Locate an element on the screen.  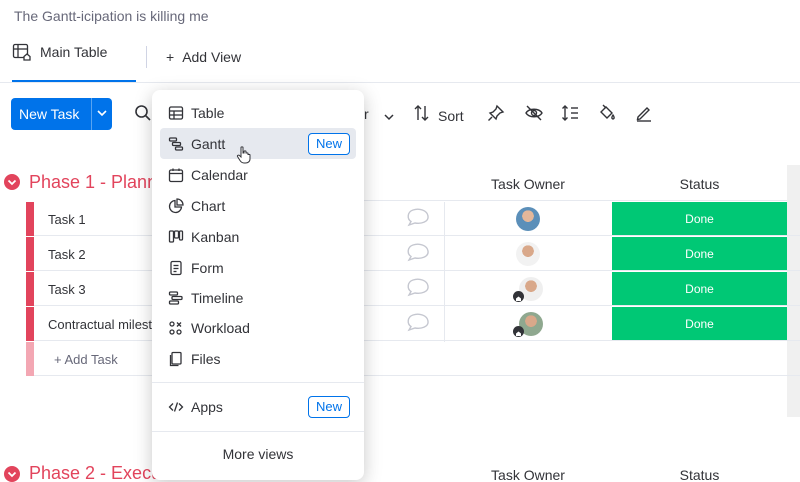
add-view-button: + Add View is located at coordinates (203, 57).